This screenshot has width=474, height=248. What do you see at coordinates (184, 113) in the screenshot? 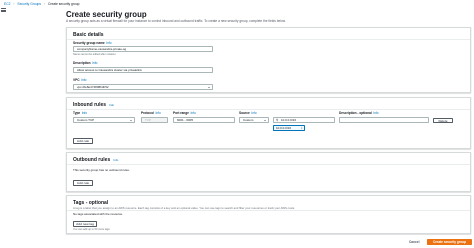
I see `col-port-range: Port range Info` at bounding box center [184, 113].